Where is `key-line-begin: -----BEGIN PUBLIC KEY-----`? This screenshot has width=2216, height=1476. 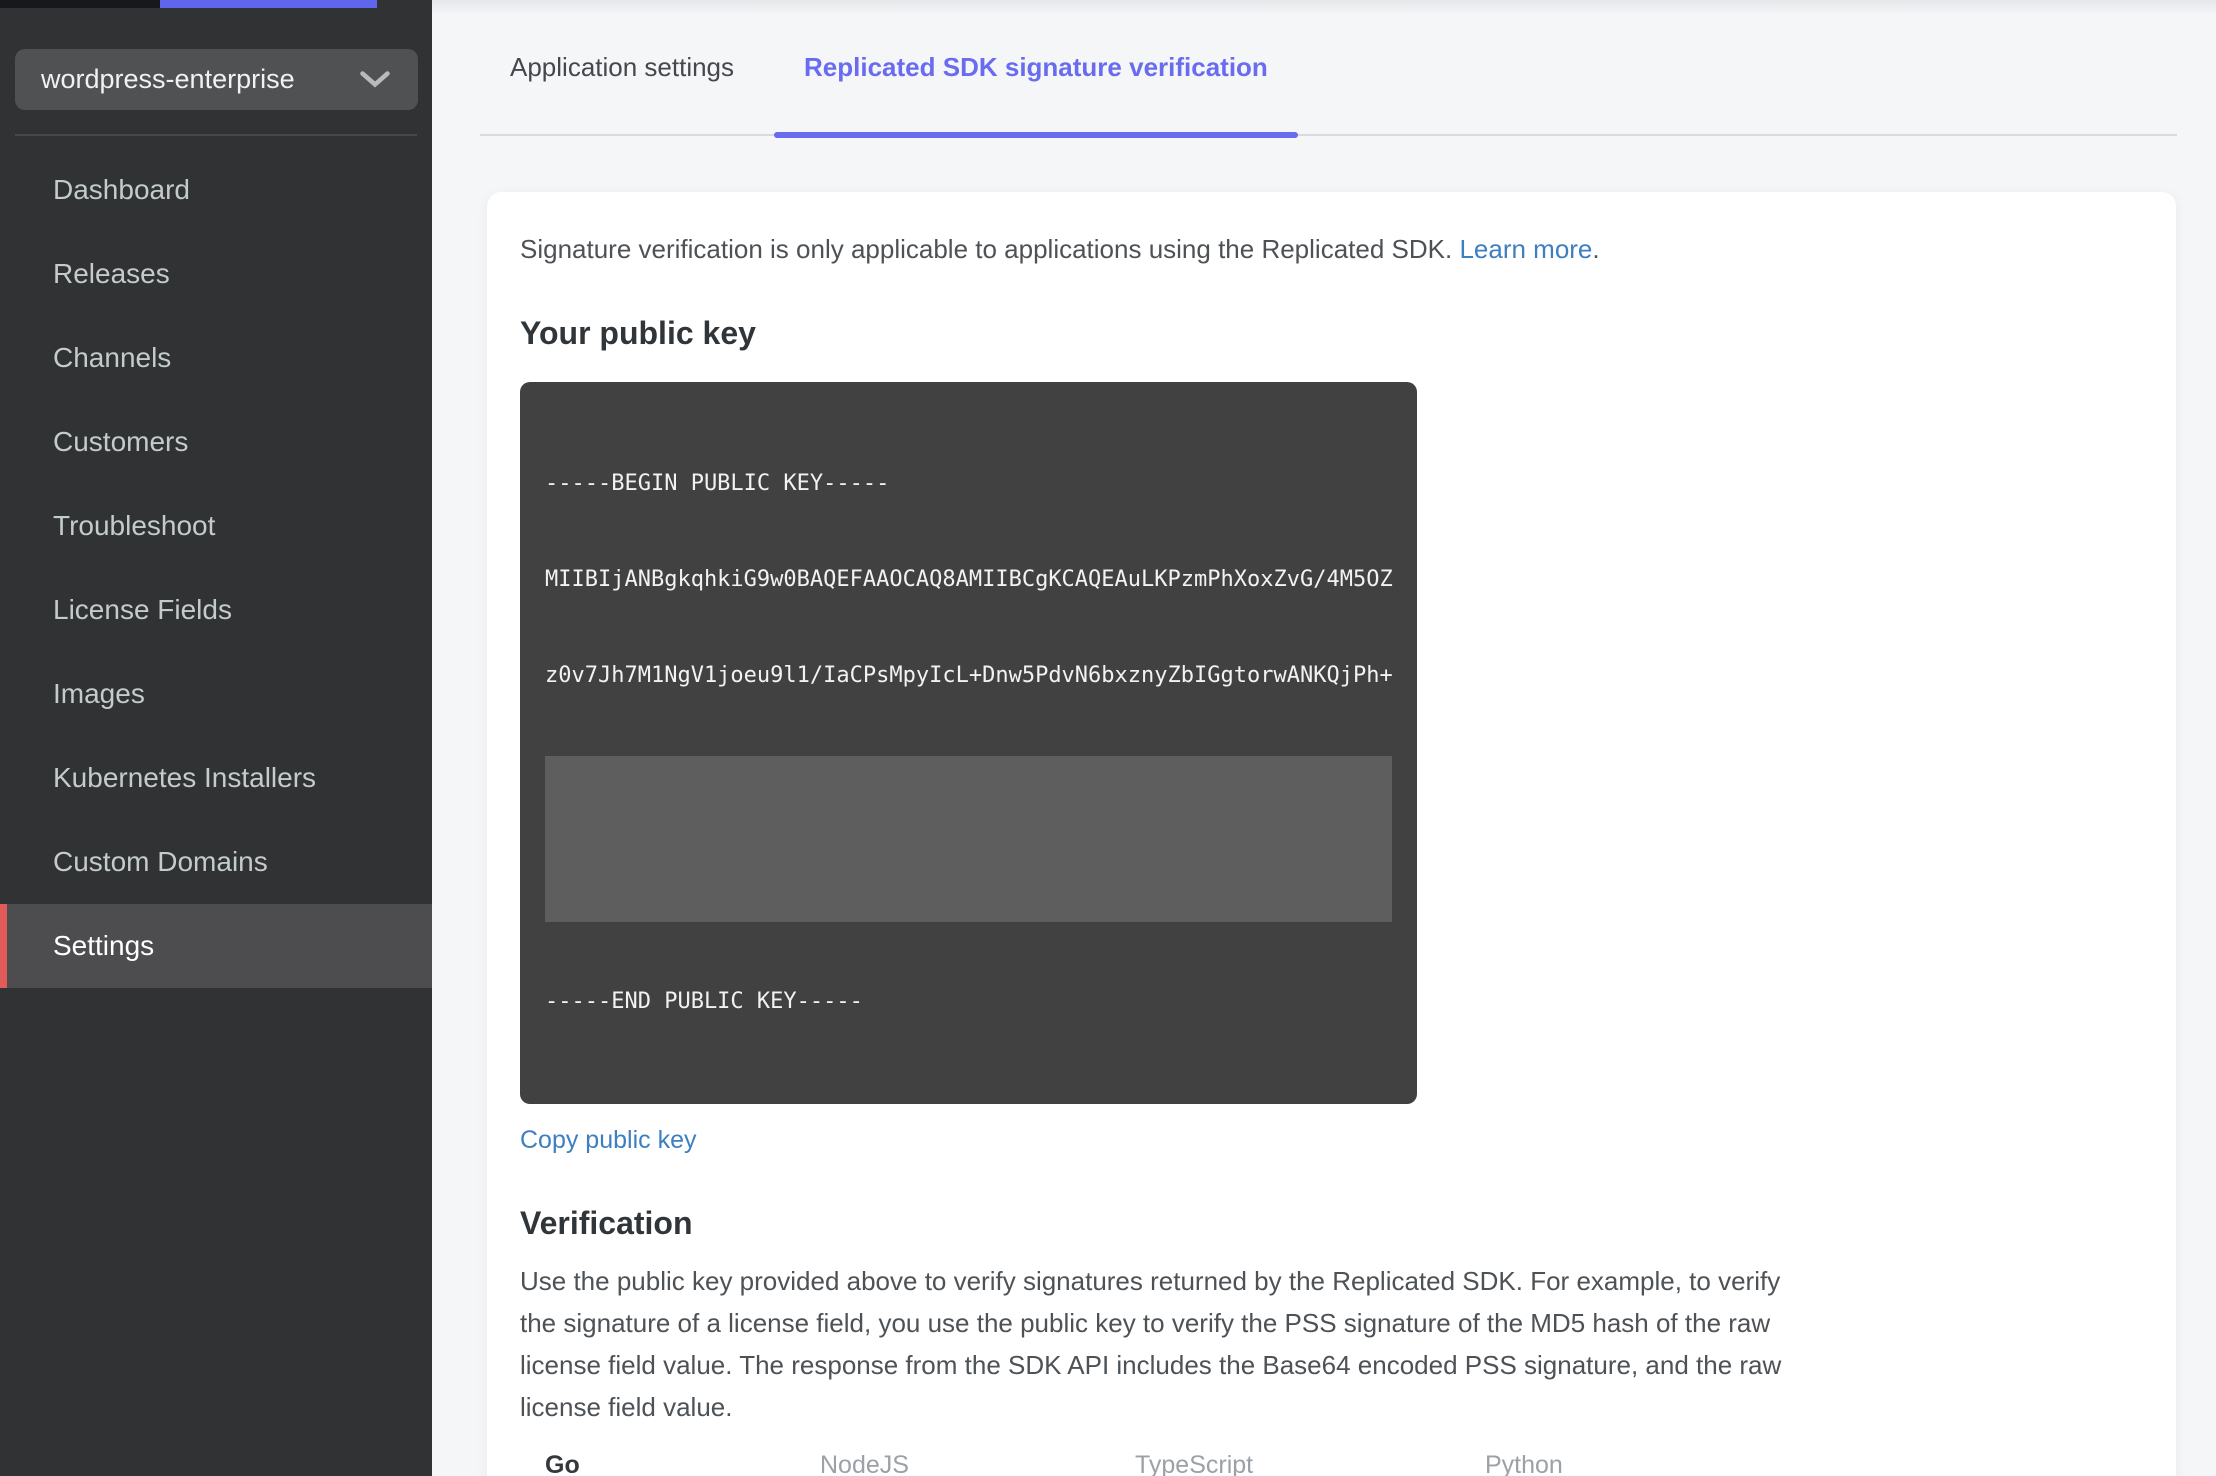
key-line-begin: -----BEGIN PUBLIC KEY----- is located at coordinates (717, 483).